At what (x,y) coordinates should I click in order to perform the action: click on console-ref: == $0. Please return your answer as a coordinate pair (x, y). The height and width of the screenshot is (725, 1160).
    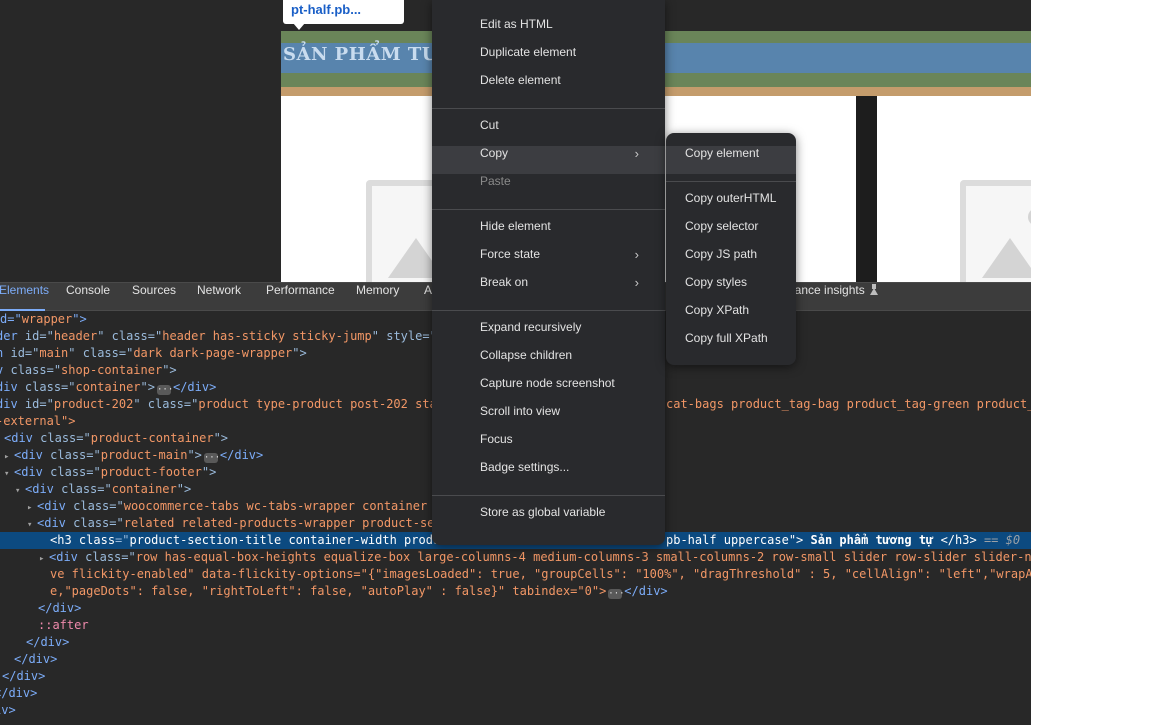
    Looking at the image, I should click on (1002, 540).